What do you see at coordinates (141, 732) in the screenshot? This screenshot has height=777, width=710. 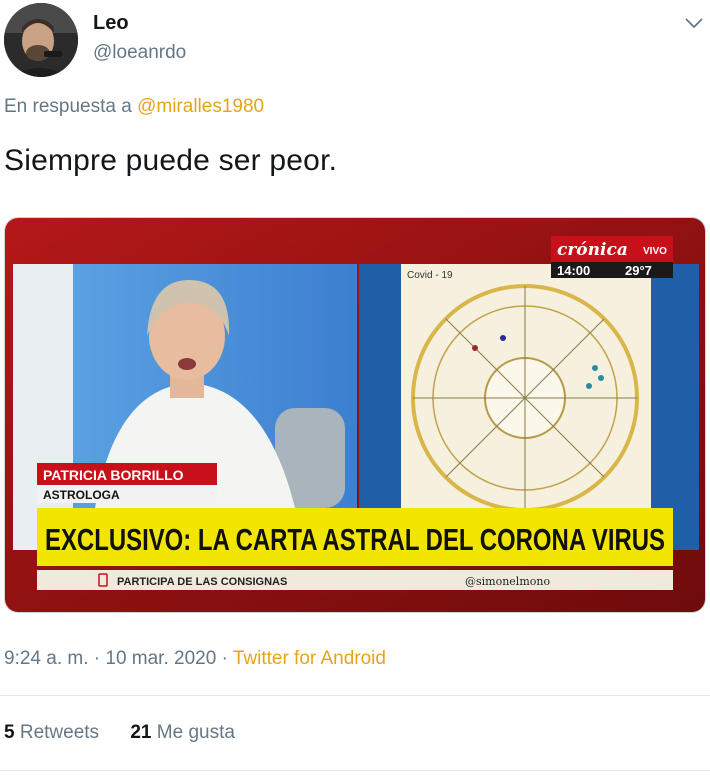 I see `likes-count: 21` at bounding box center [141, 732].